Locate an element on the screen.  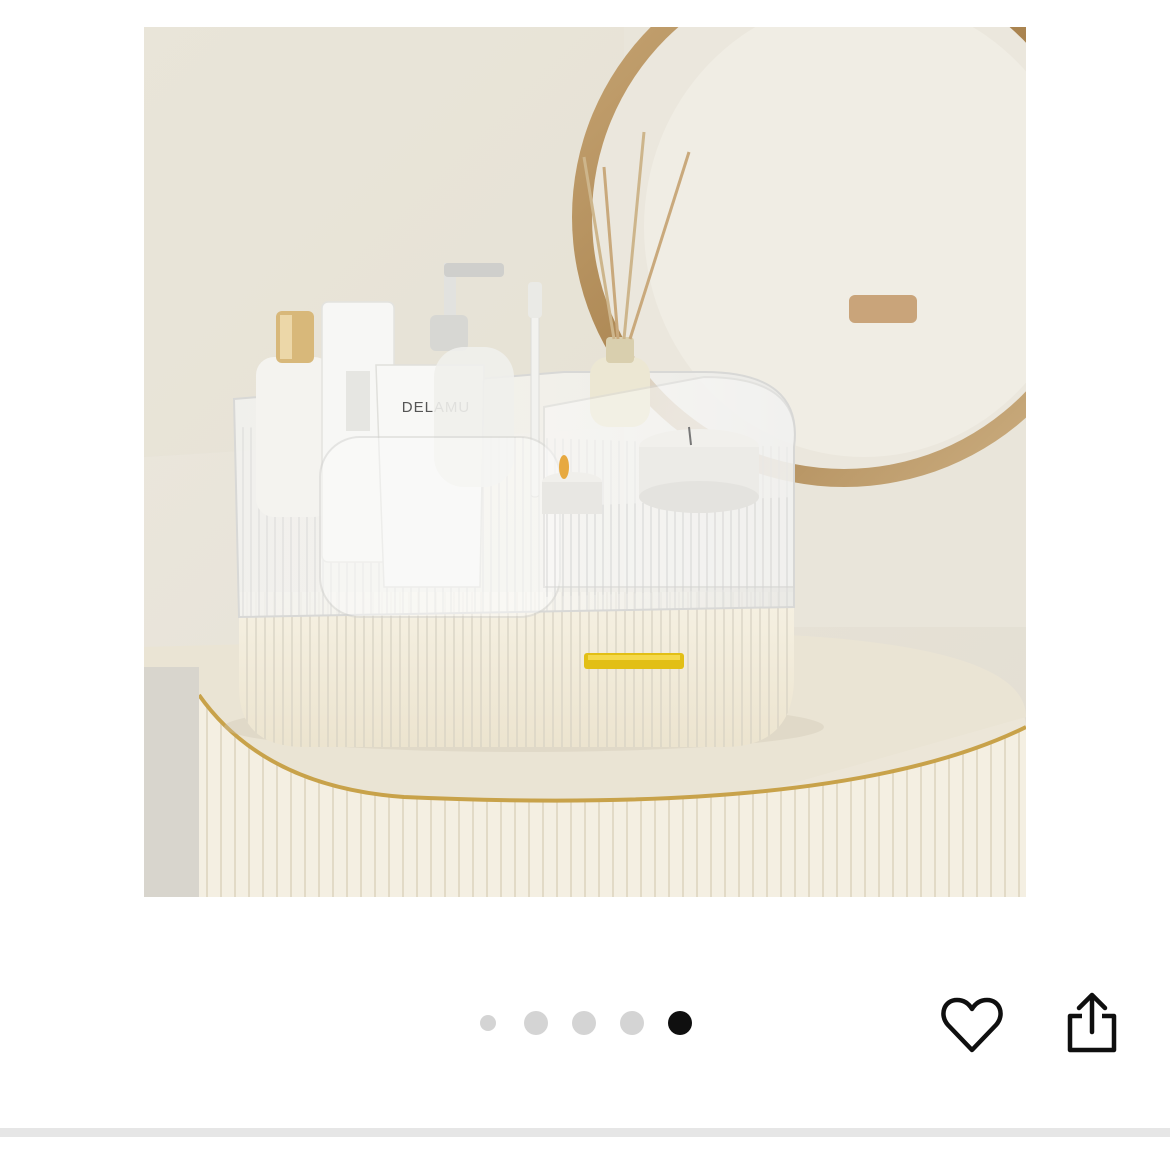
share-button is located at coordinates (1092, 1022).